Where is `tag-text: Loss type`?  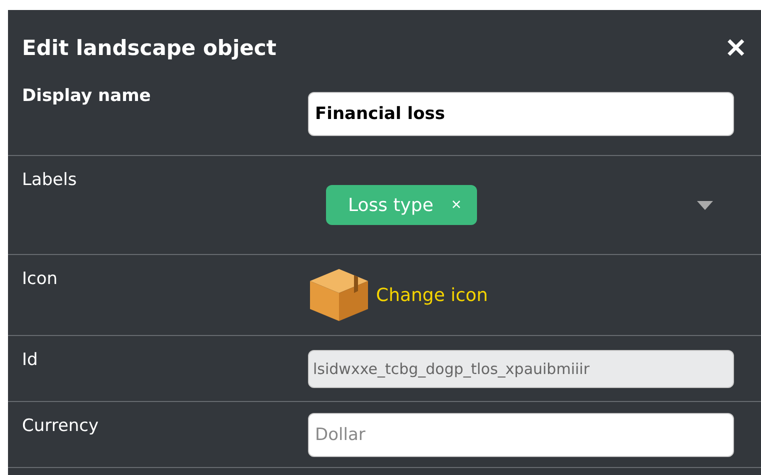
tag-text: Loss type is located at coordinates (391, 205).